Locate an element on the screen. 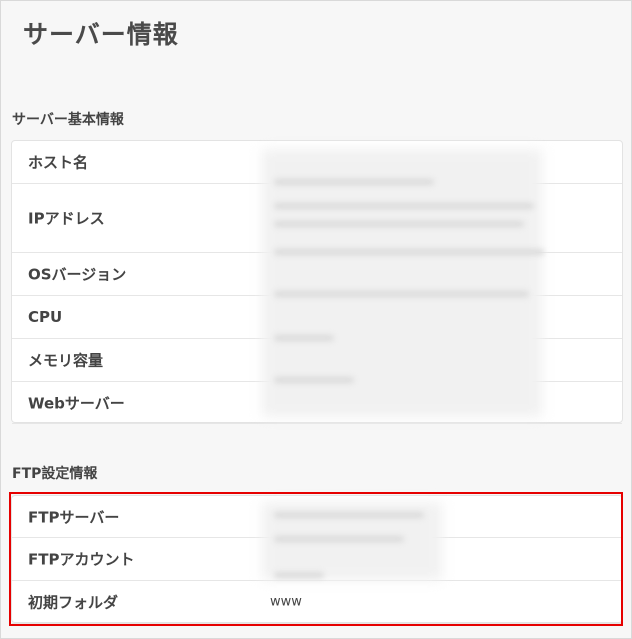 The width and height of the screenshot is (632, 639). row-label-memory: メモリ容量 is located at coordinates (66, 360).